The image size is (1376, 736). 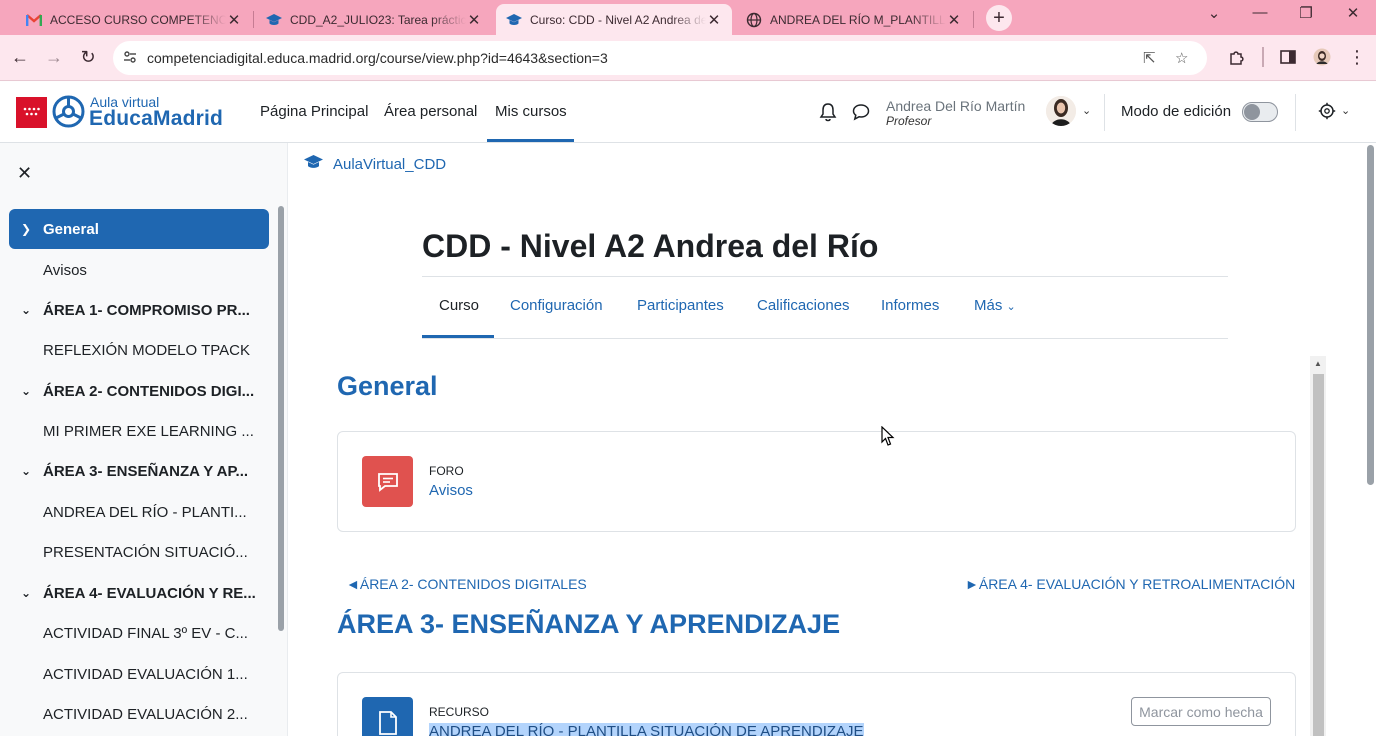 What do you see at coordinates (803, 305) in the screenshot?
I see `tab-calificaciones: Calificaciones` at bounding box center [803, 305].